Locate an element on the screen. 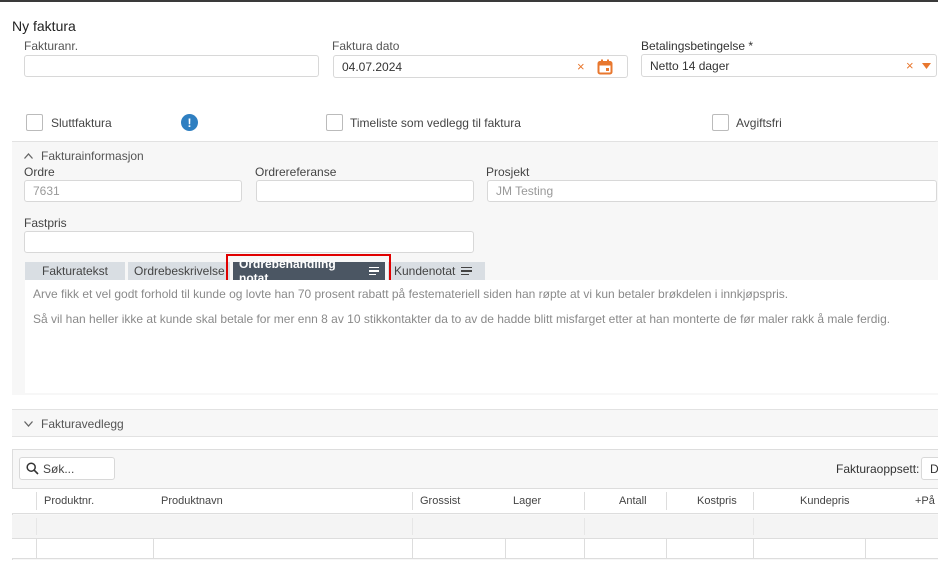 The height and width of the screenshot is (580, 938). note-lines-icon is located at coordinates (467, 271).